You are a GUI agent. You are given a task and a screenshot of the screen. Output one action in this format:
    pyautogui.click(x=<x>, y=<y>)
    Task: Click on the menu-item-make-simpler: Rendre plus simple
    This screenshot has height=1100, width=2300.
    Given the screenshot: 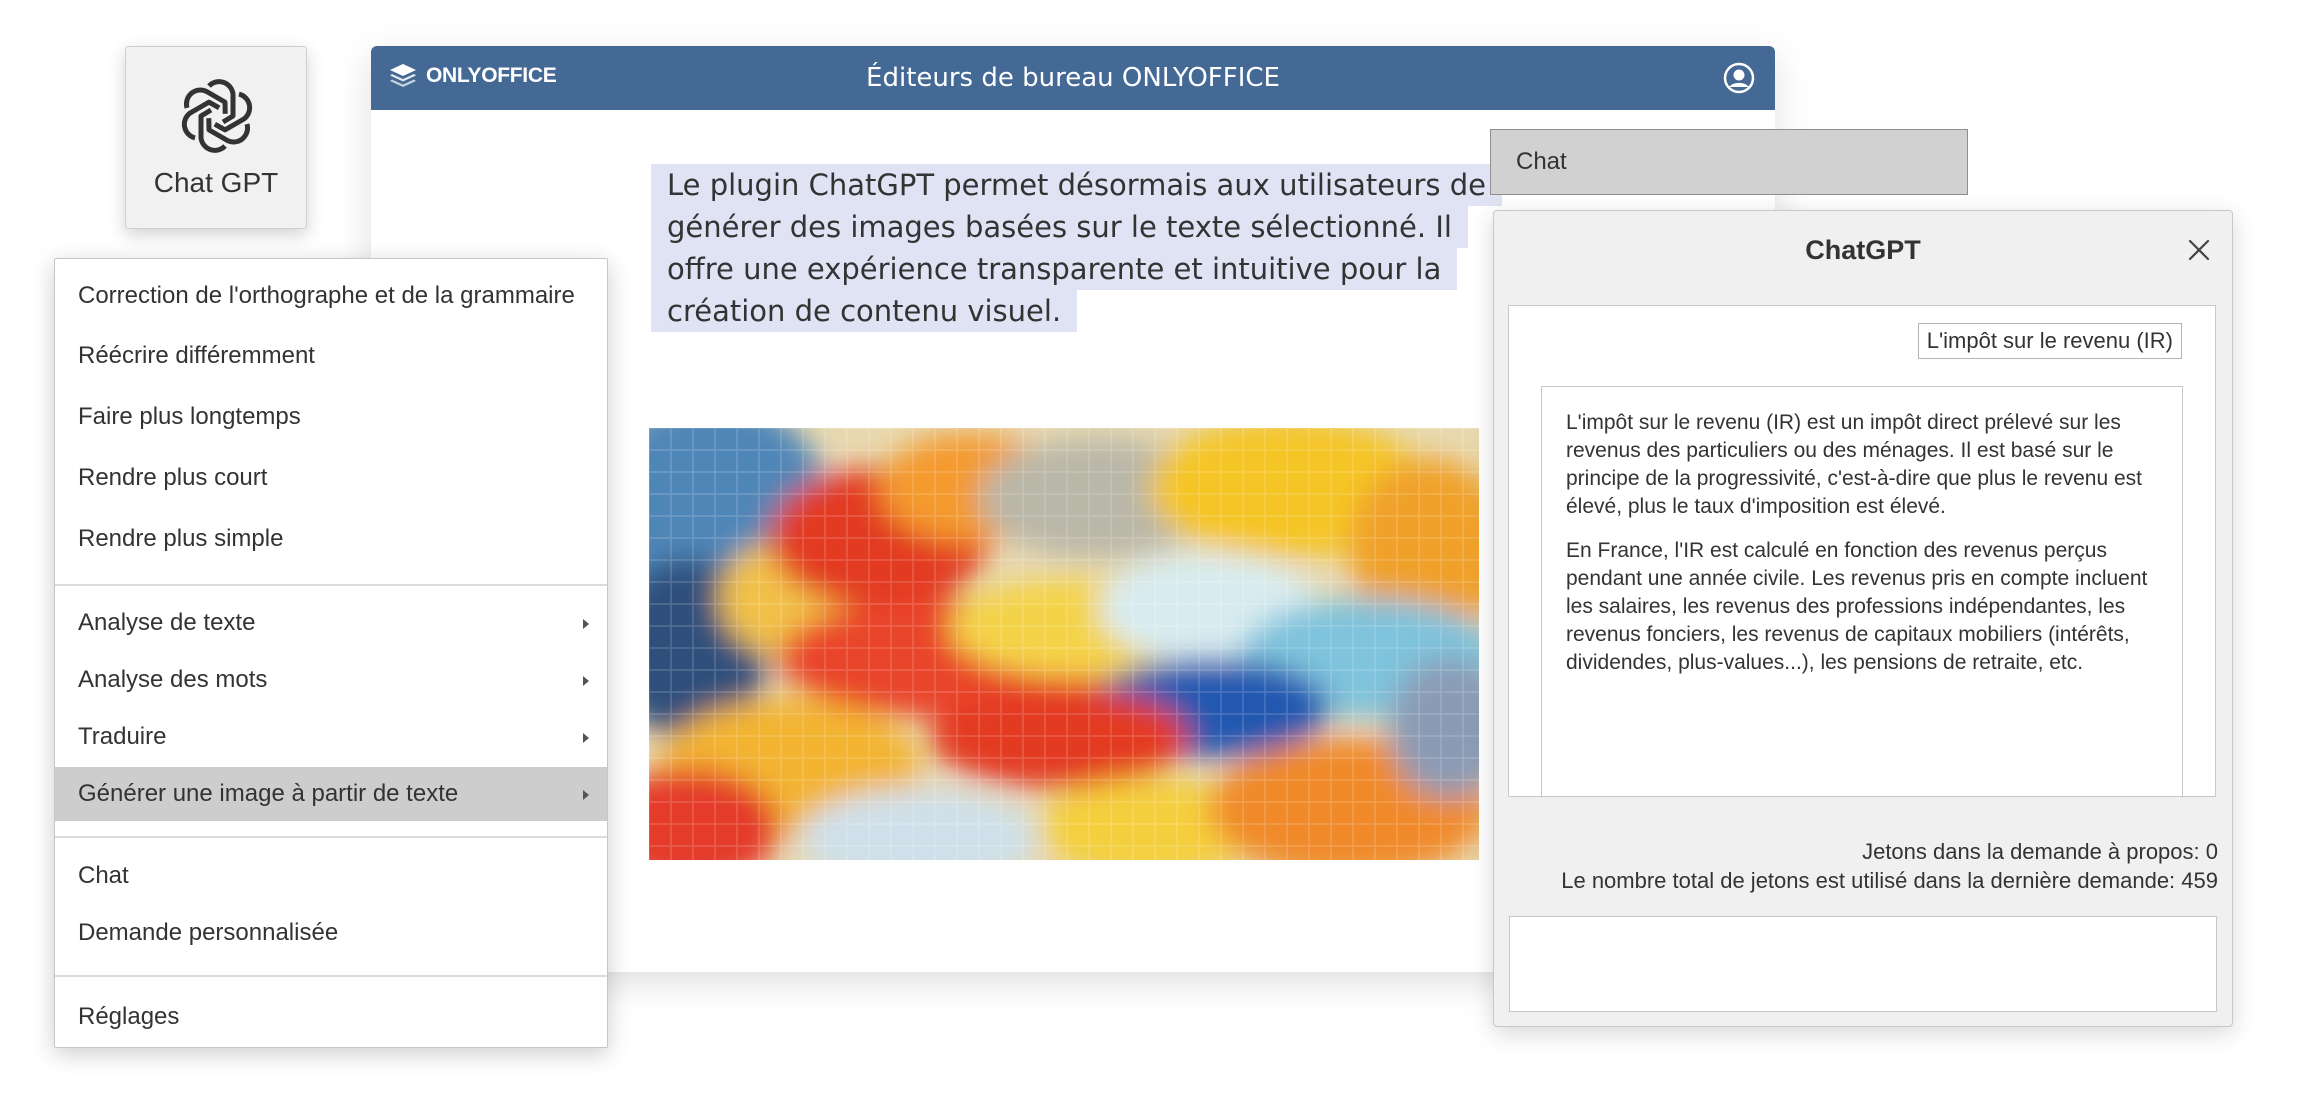 What is the action you would take?
    pyautogui.click(x=331, y=539)
    